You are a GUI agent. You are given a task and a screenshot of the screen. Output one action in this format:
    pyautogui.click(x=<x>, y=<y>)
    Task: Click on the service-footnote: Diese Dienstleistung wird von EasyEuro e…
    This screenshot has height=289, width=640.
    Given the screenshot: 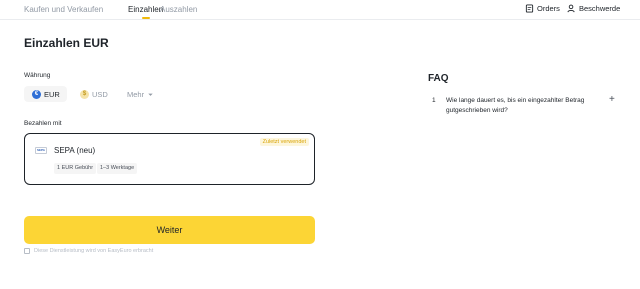 What is the action you would take?
    pyautogui.click(x=88, y=251)
    